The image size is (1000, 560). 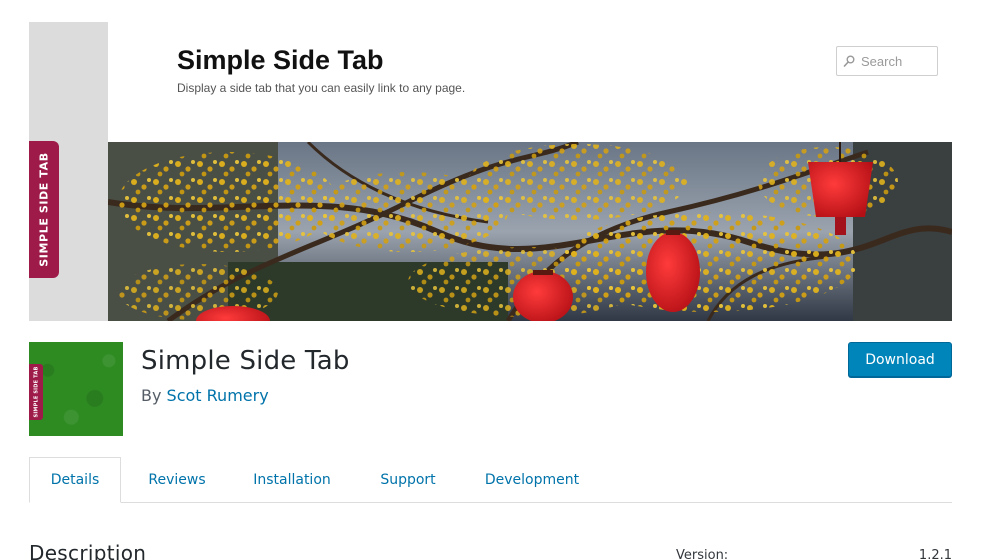 I want to click on tab-details: Details, so click(x=75, y=480).